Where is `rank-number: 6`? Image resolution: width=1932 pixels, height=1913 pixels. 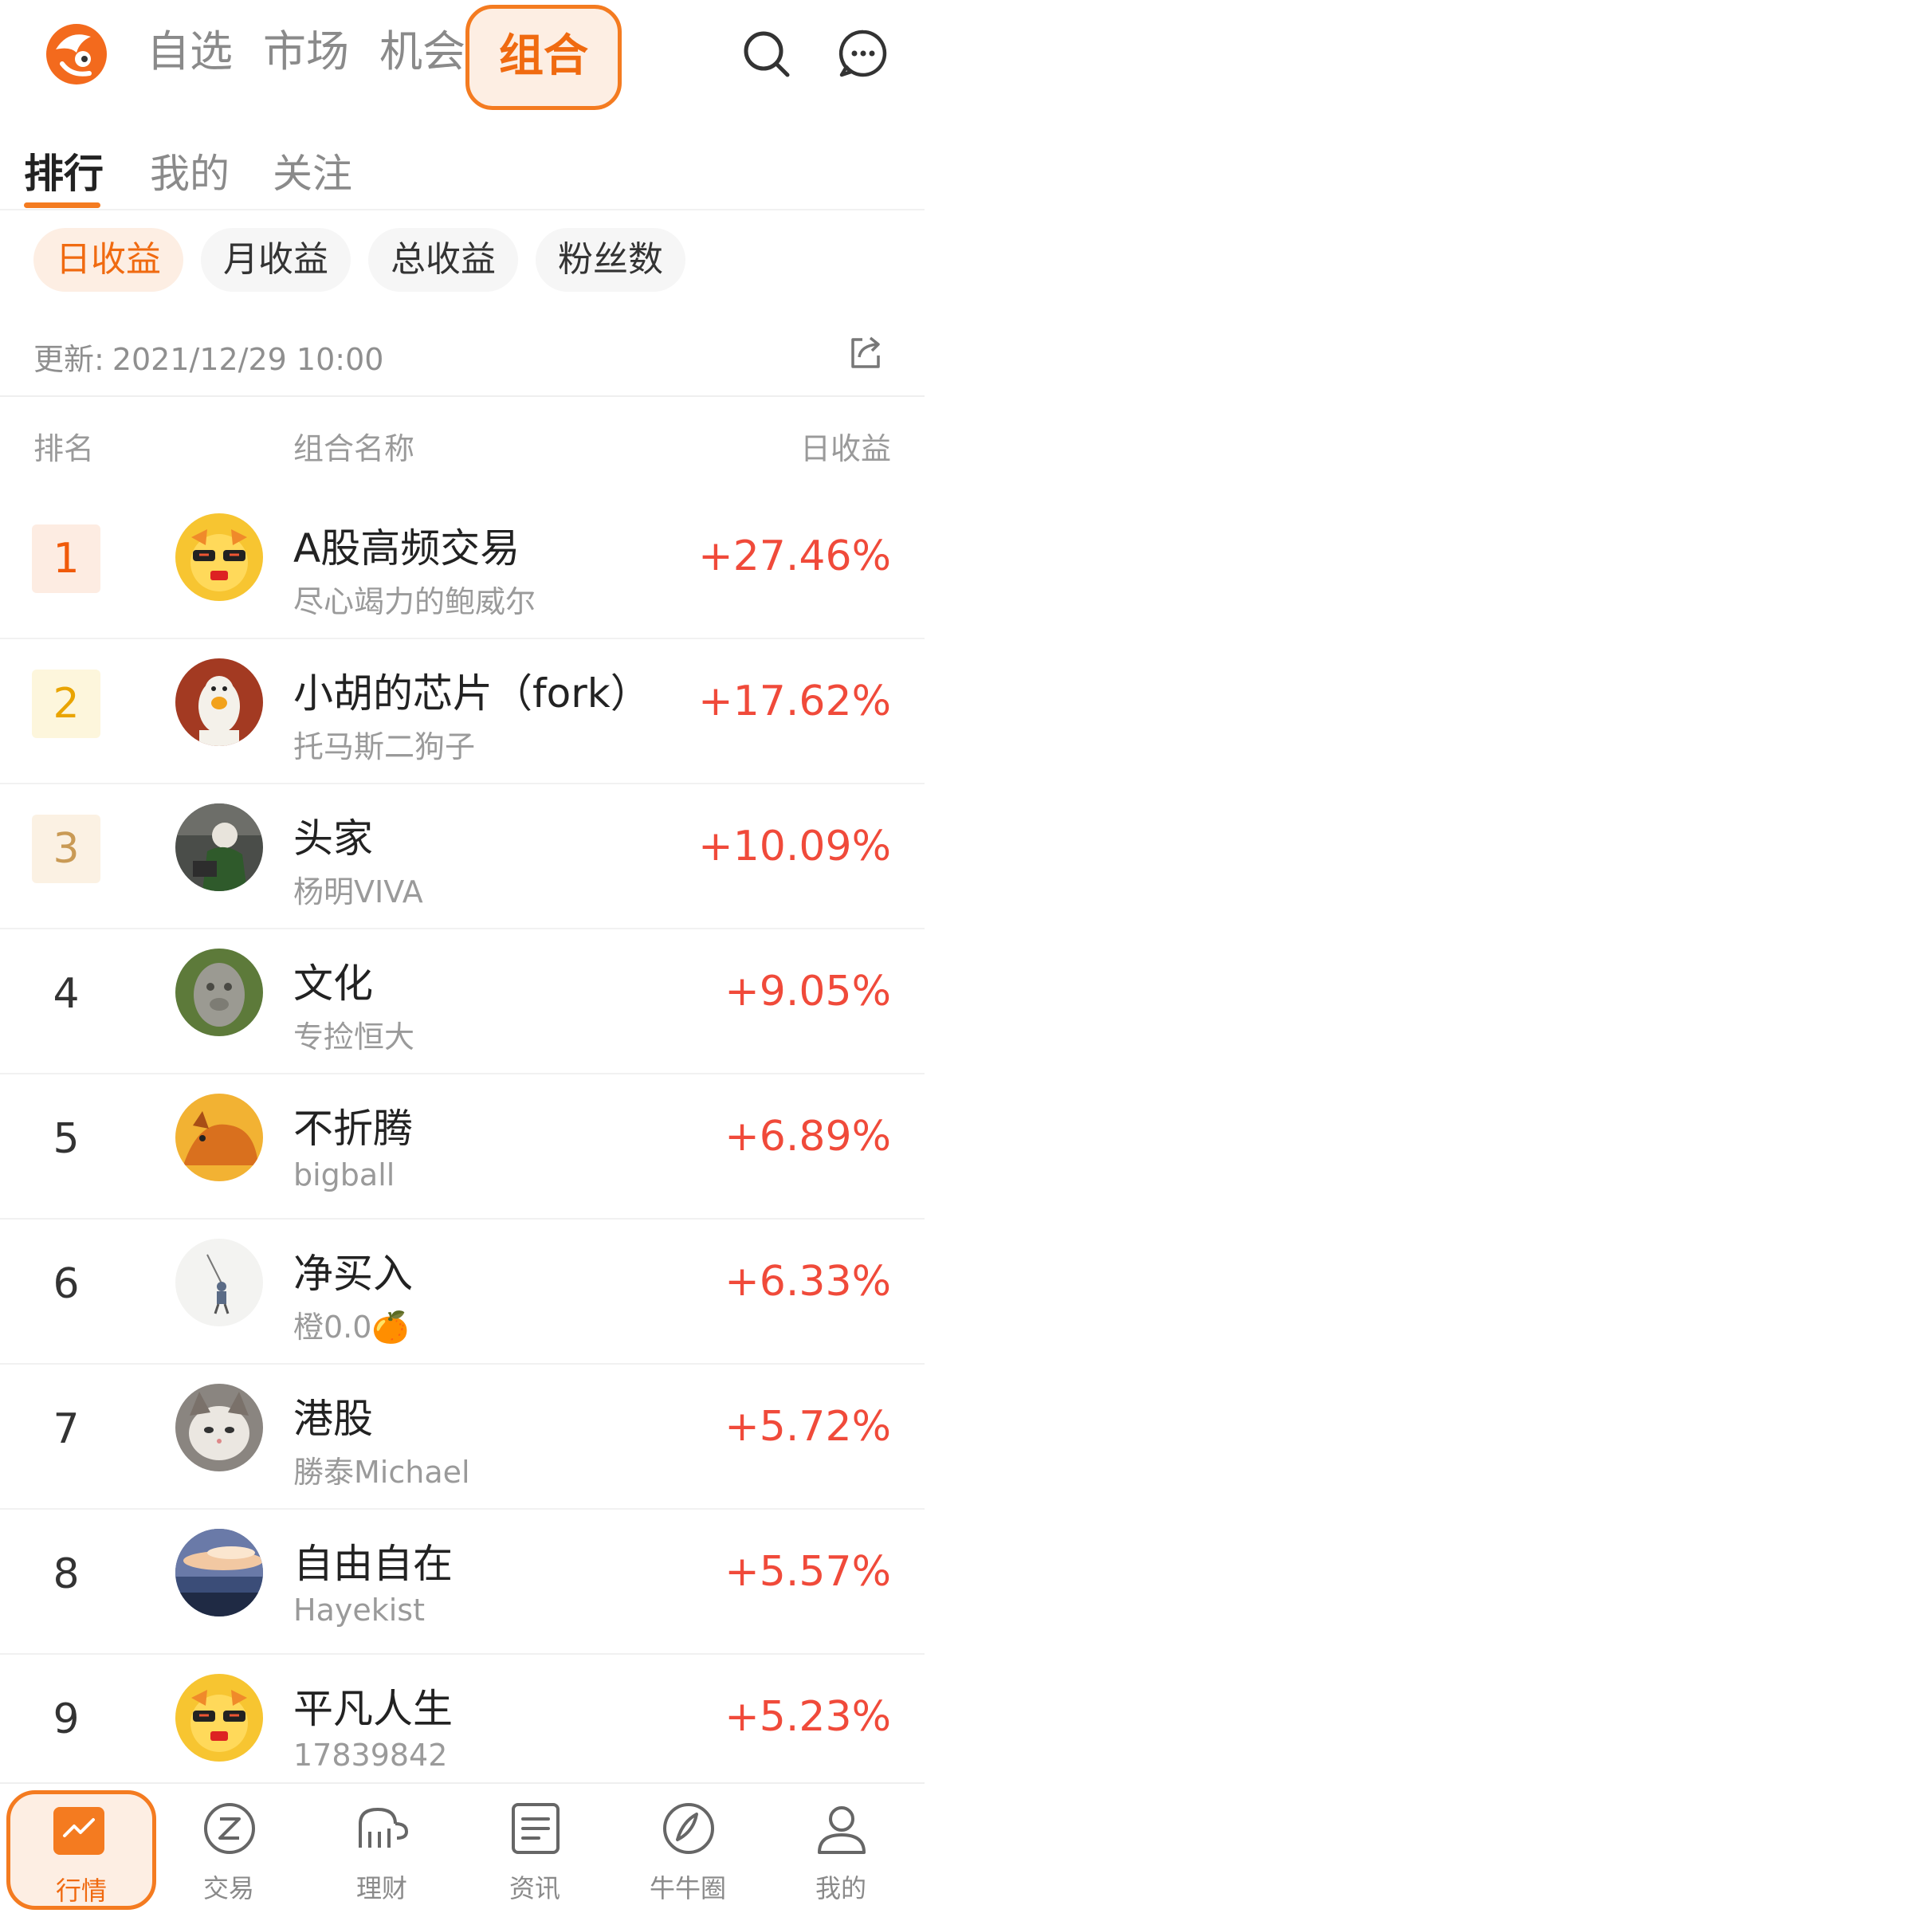
rank-number: 6 is located at coordinates (66, 1284).